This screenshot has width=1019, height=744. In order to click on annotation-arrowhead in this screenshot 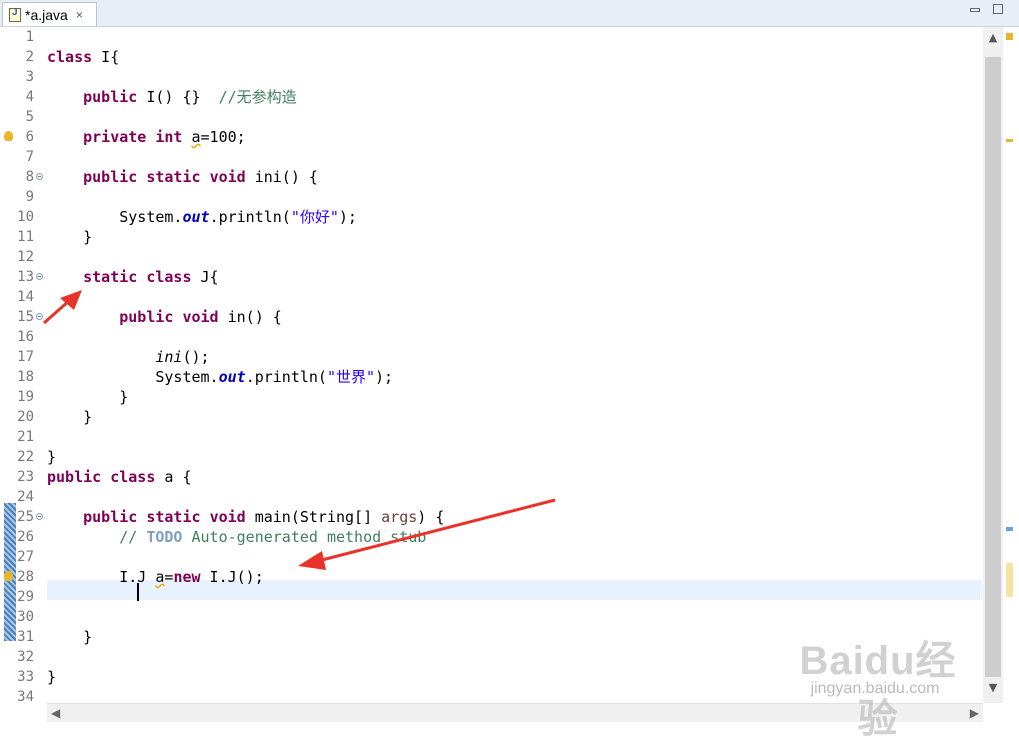, I will do `click(312, 560)`.